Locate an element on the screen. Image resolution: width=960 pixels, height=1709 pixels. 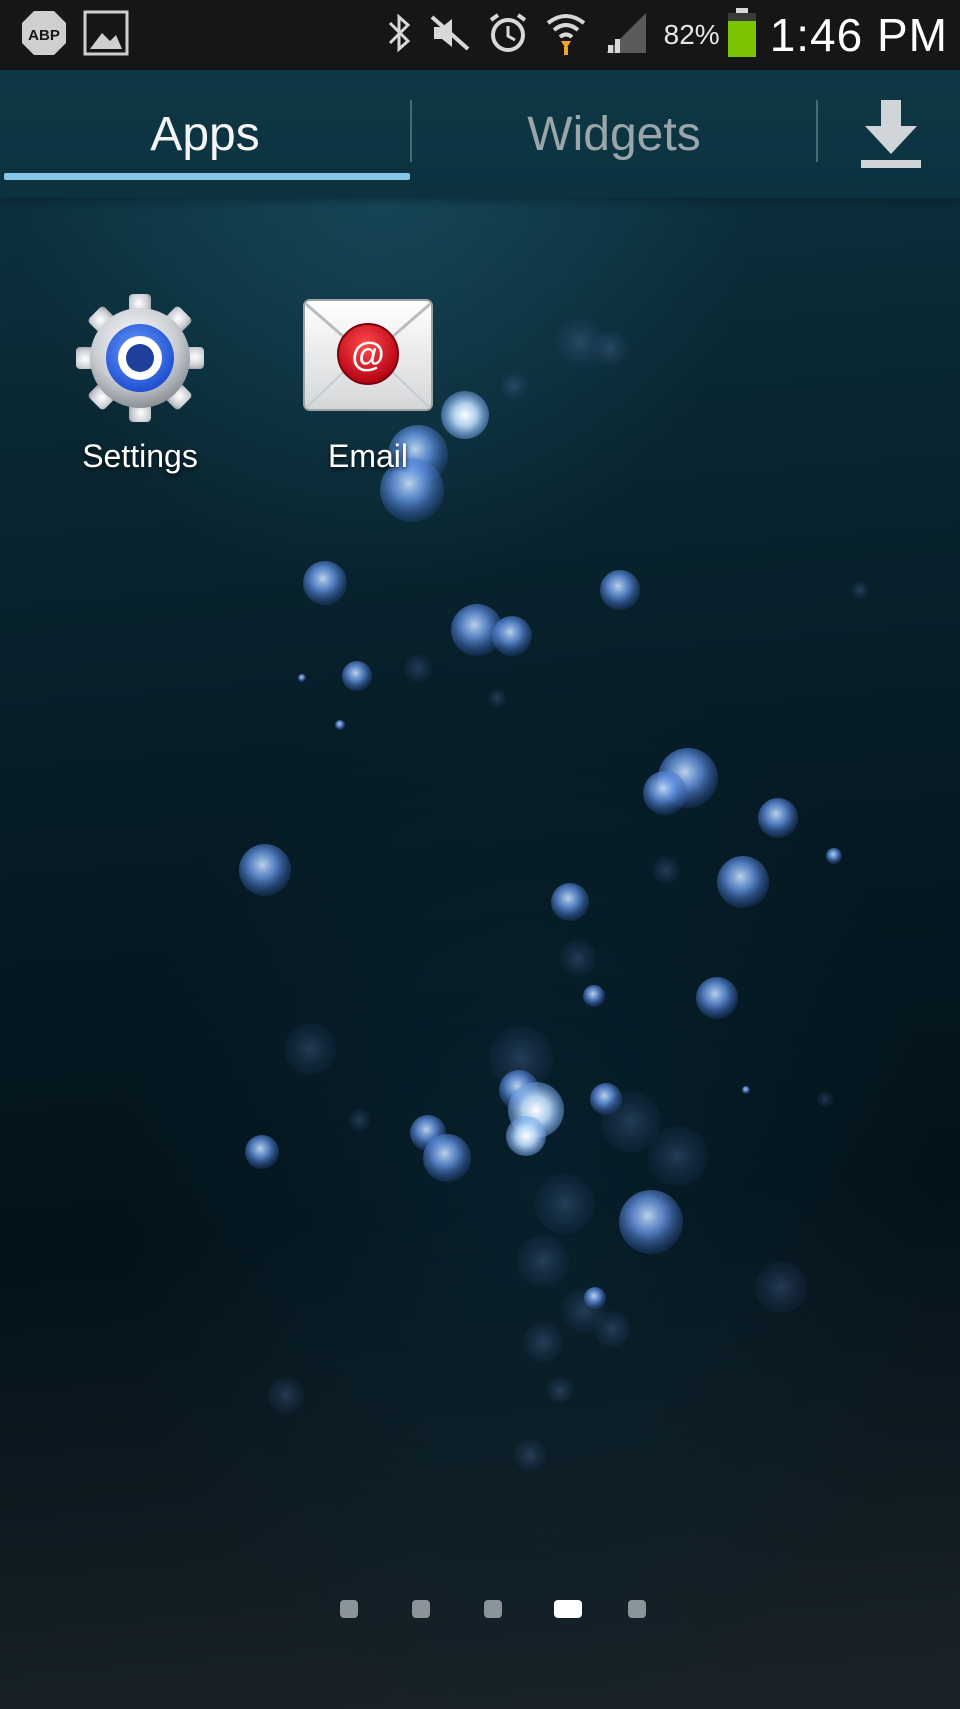
mute-icon is located at coordinates (450, 35).